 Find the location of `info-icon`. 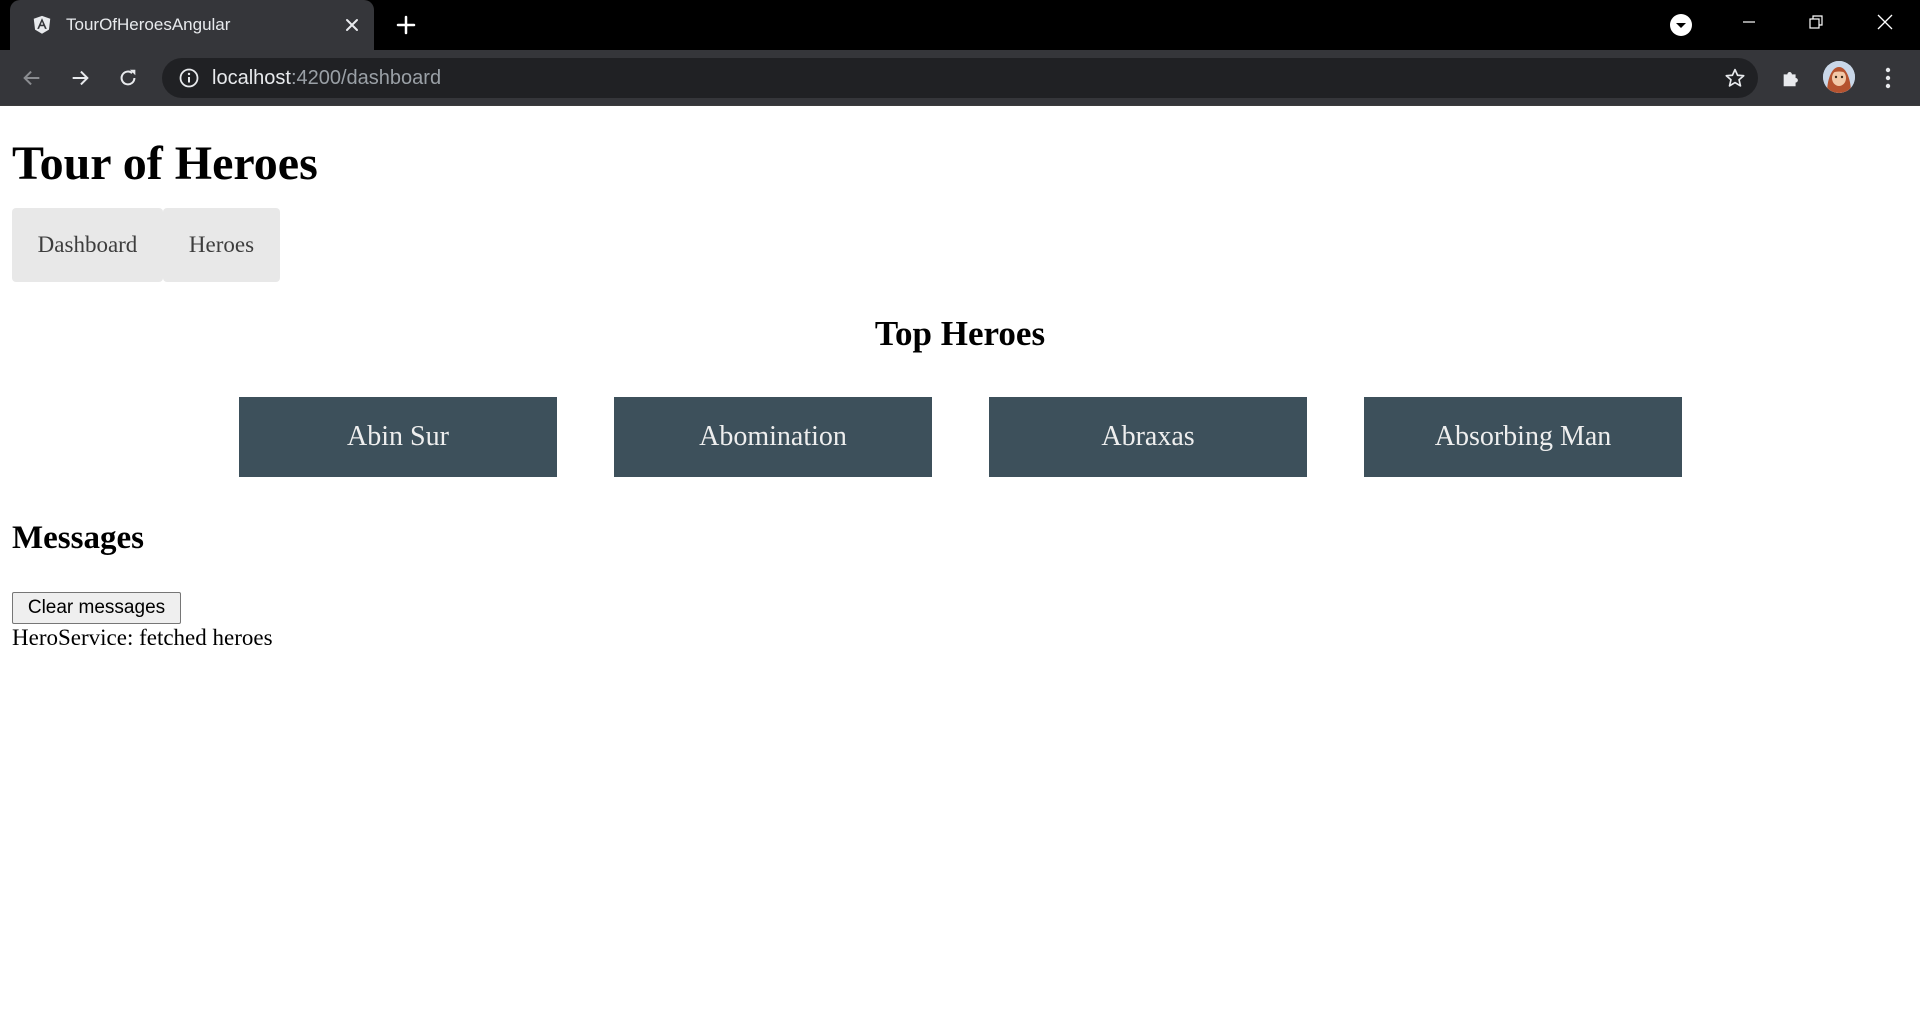

info-icon is located at coordinates (189, 78).